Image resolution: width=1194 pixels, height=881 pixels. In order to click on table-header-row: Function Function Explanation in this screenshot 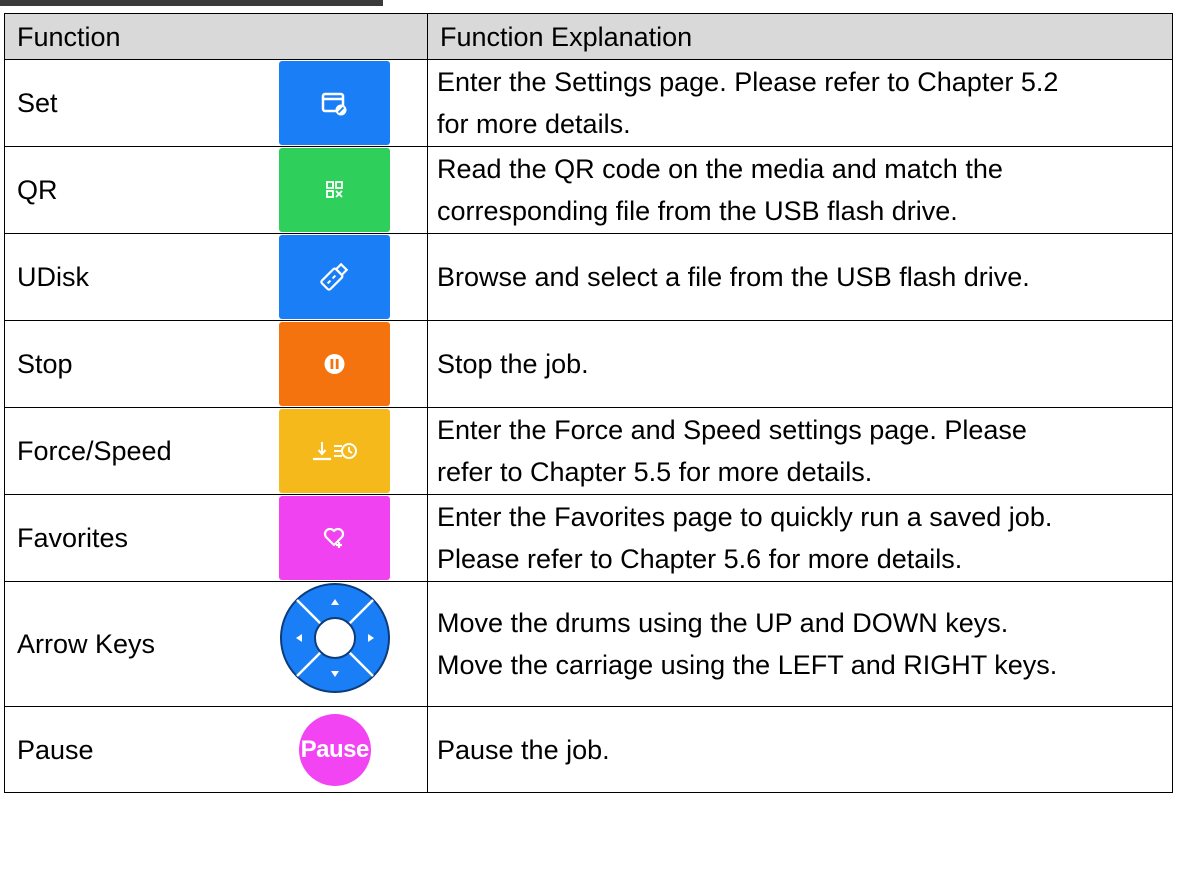, I will do `click(588, 36)`.